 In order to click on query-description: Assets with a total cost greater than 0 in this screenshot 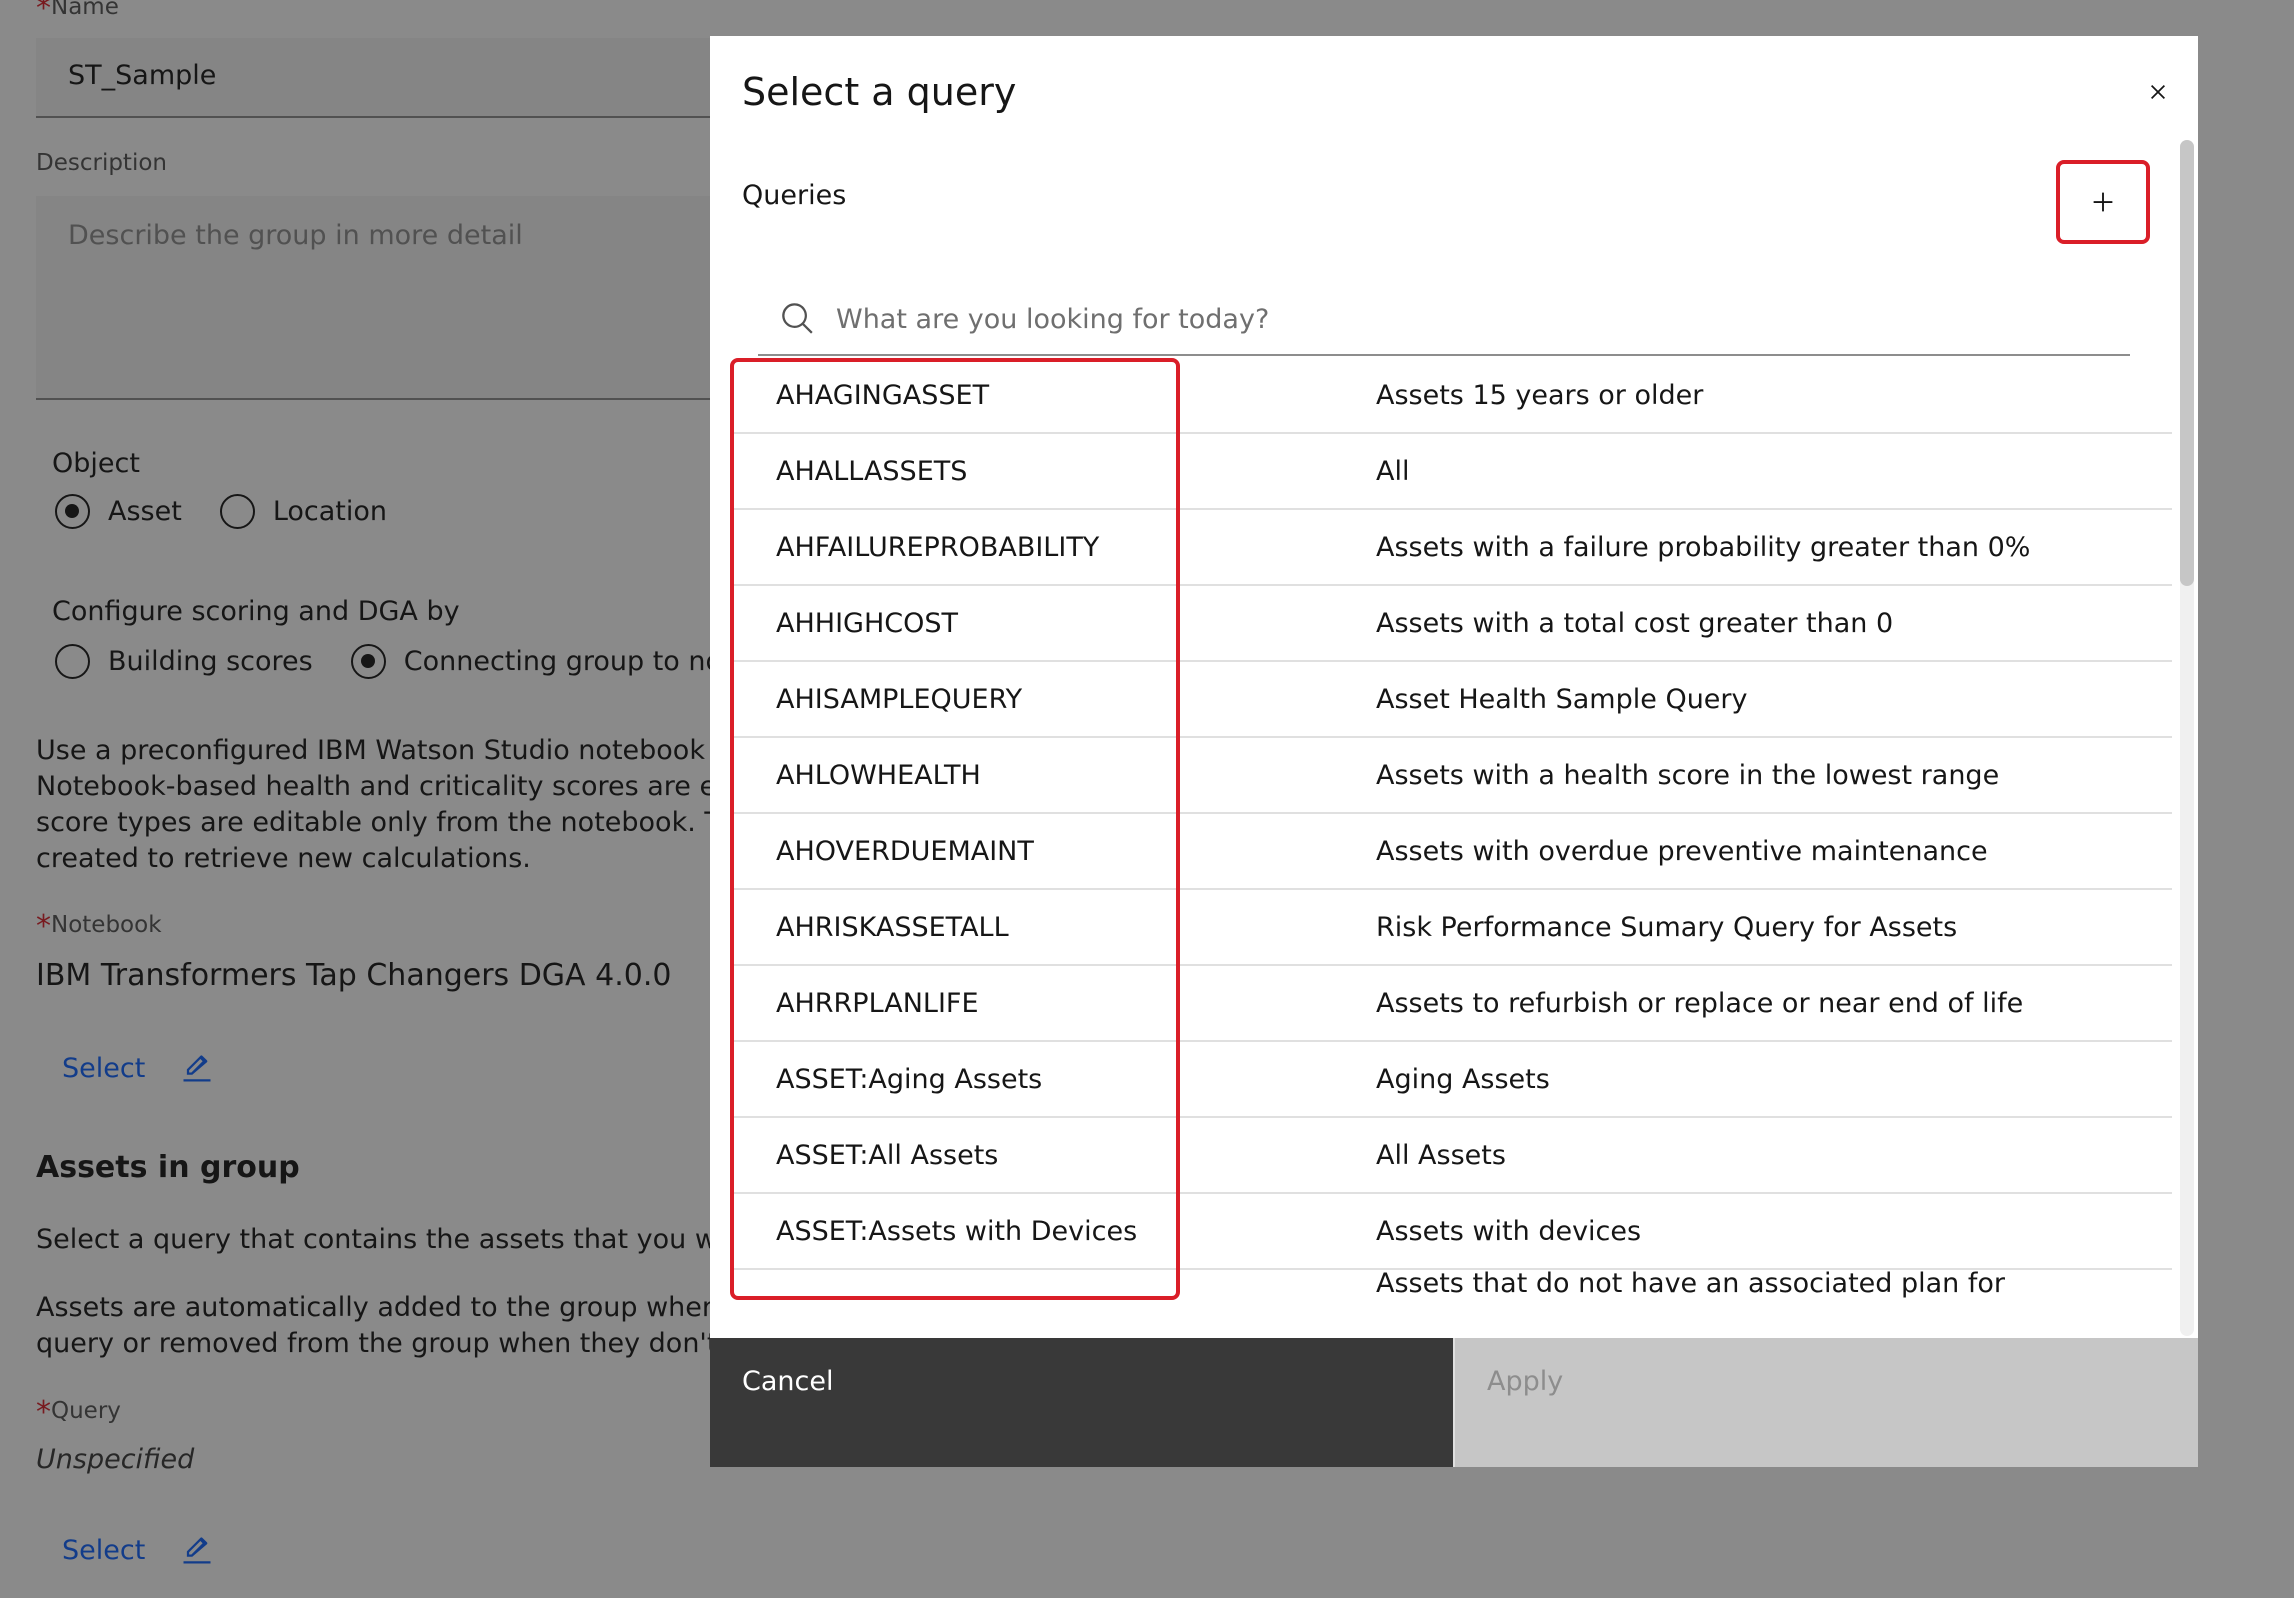, I will do `click(1635, 623)`.